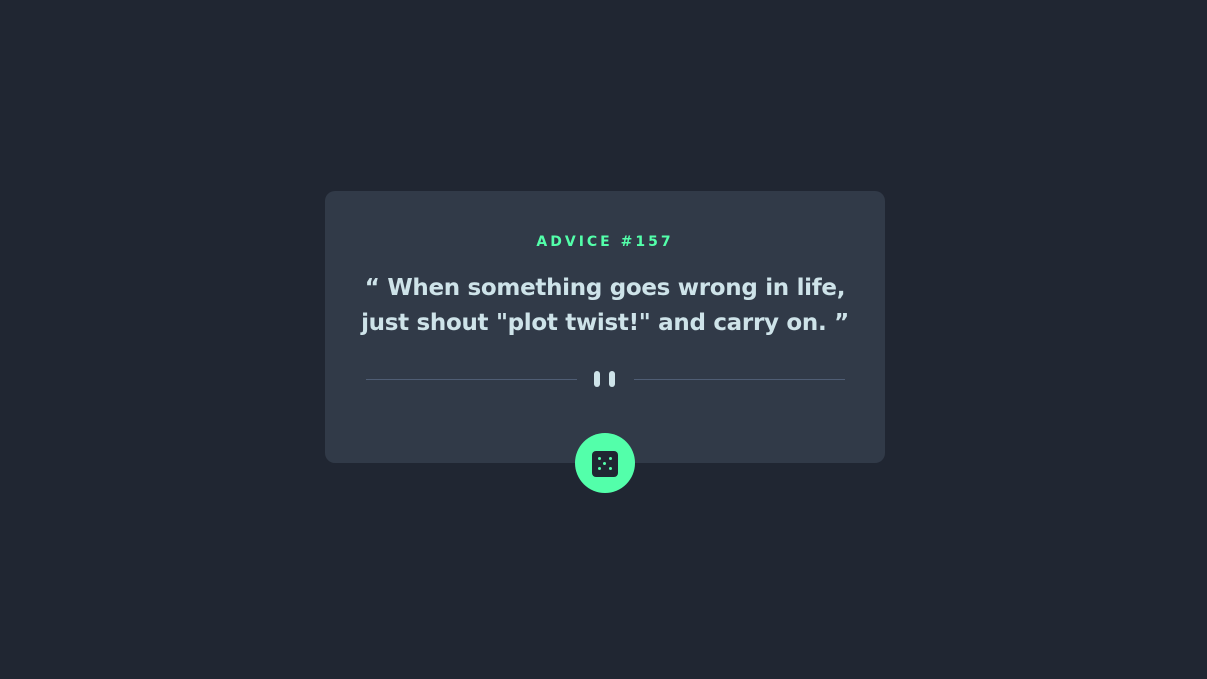  What do you see at coordinates (739, 379) in the screenshot?
I see `divider-line-right` at bounding box center [739, 379].